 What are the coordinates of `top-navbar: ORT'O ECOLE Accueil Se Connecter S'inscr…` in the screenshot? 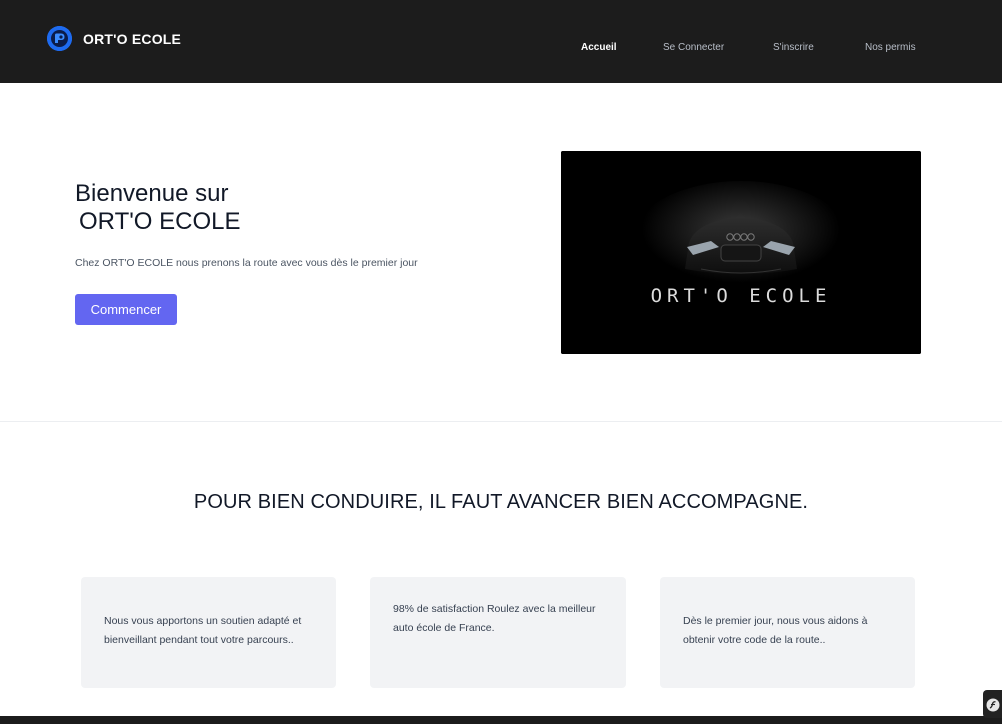 It's located at (501, 41).